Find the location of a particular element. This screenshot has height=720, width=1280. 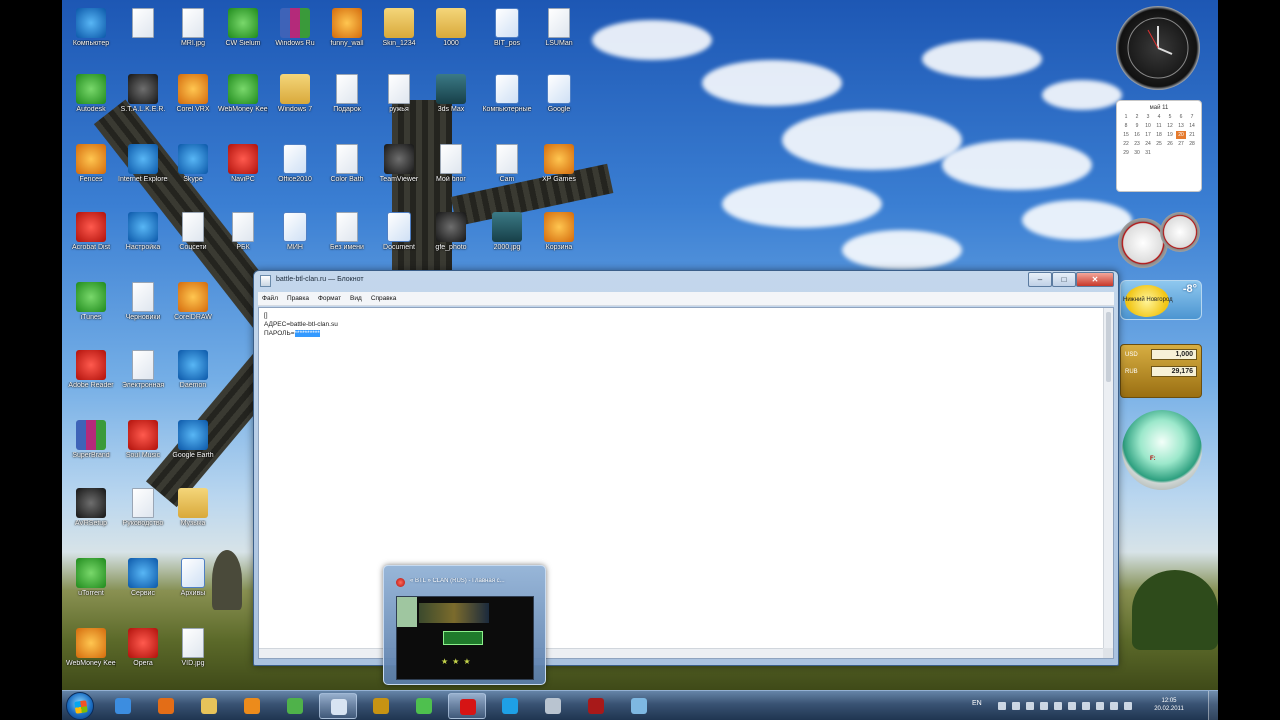

desktop-icon: WebMoney Keeper is located at coordinates (243, 101).